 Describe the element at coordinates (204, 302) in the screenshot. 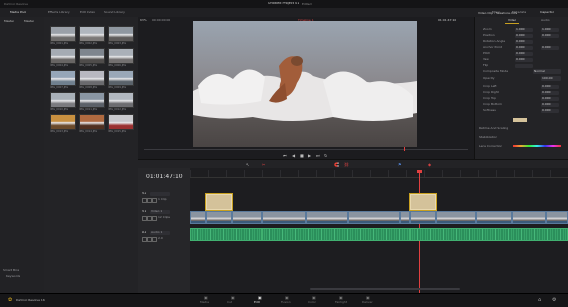

I see `page-tab-media: Media` at that location.